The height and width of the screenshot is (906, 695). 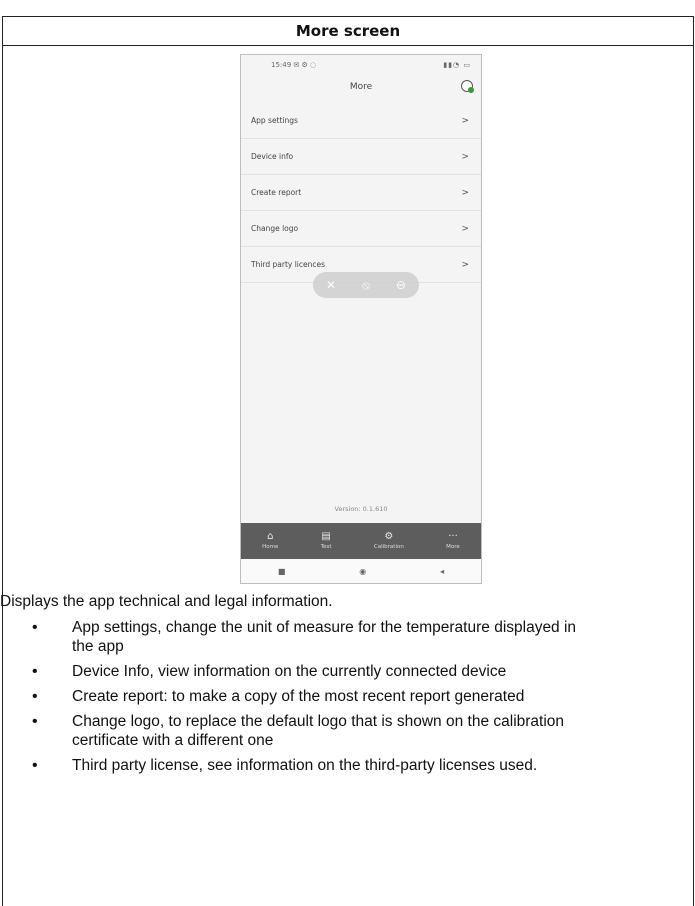 I want to click on mic-off-icon: ⦸, so click(x=366, y=285).